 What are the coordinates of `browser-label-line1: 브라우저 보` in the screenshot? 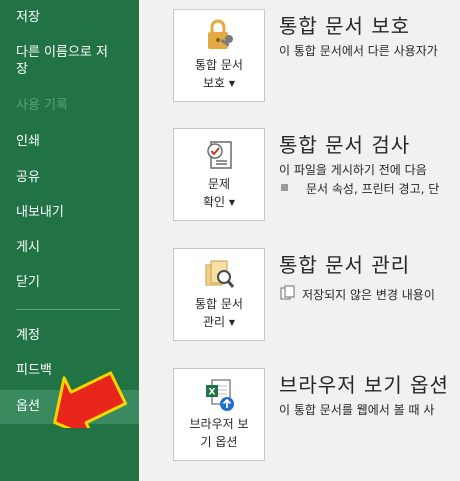 It's located at (219, 424).